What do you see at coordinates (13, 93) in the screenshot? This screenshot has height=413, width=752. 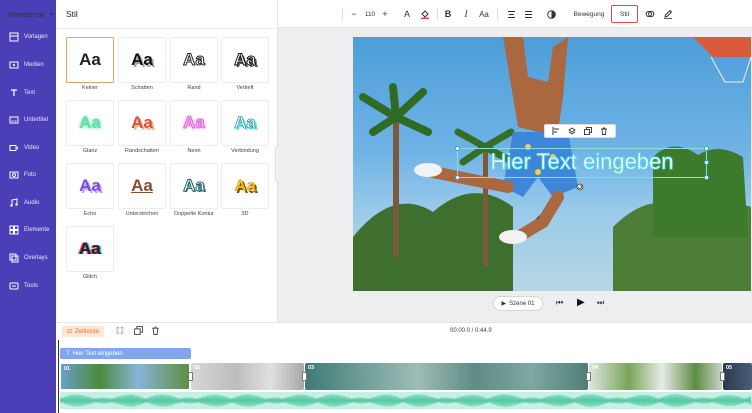 I see `text-icon` at bounding box center [13, 93].